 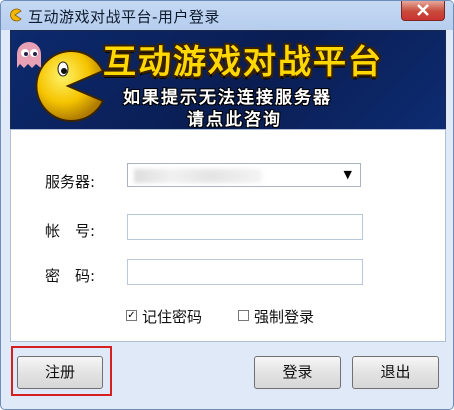 I want to click on close-button, so click(x=423, y=11).